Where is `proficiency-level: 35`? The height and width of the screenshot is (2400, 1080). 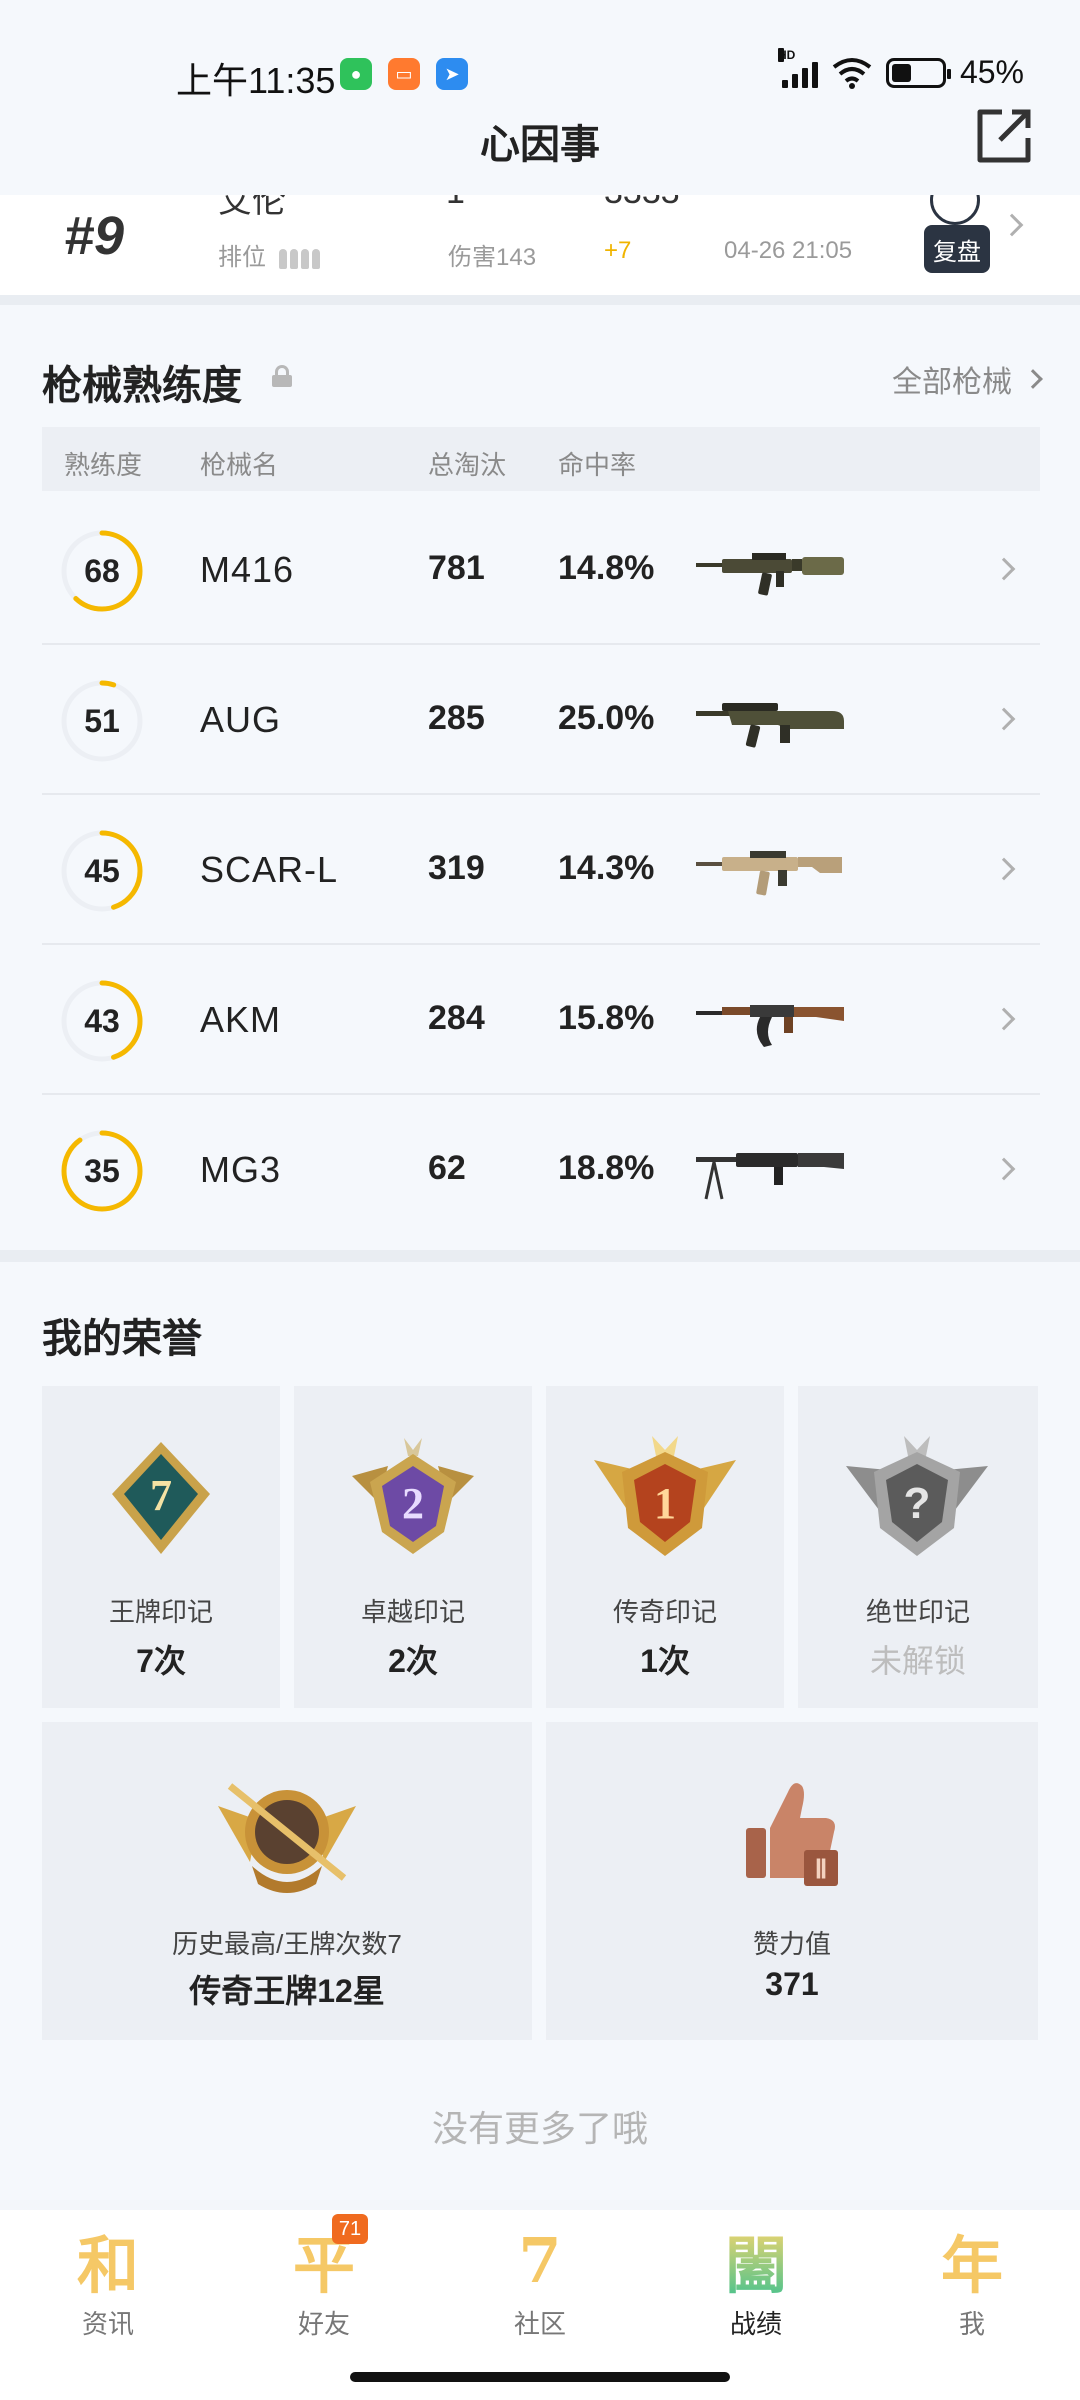
proficiency-level: 35 is located at coordinates (102, 1170).